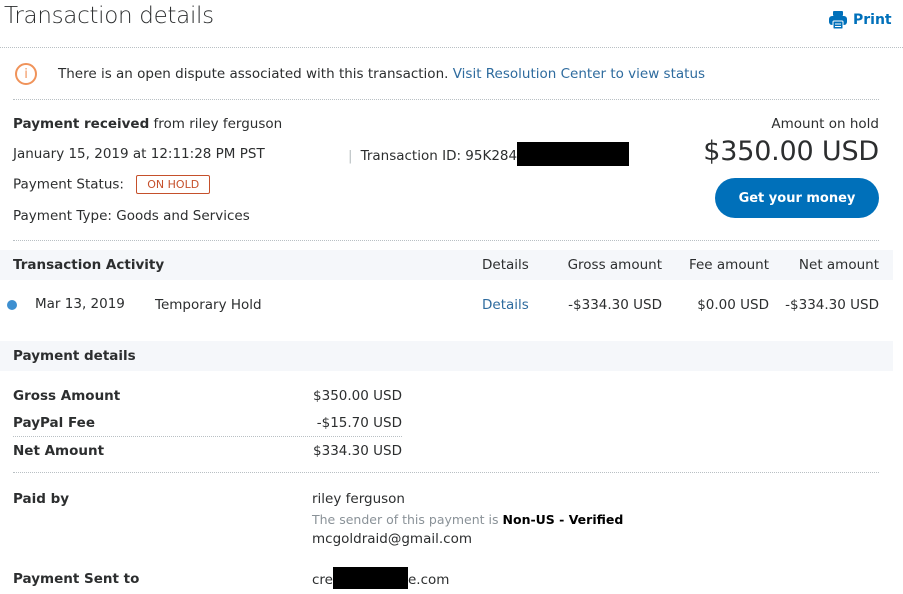 This screenshot has width=903, height=594. What do you see at coordinates (357, 451) in the screenshot?
I see `net-amount-value: $334.30 USD` at bounding box center [357, 451].